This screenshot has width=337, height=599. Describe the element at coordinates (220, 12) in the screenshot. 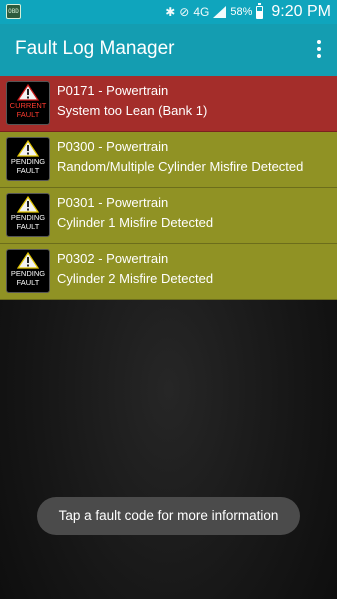

I see `signal-icon` at that location.